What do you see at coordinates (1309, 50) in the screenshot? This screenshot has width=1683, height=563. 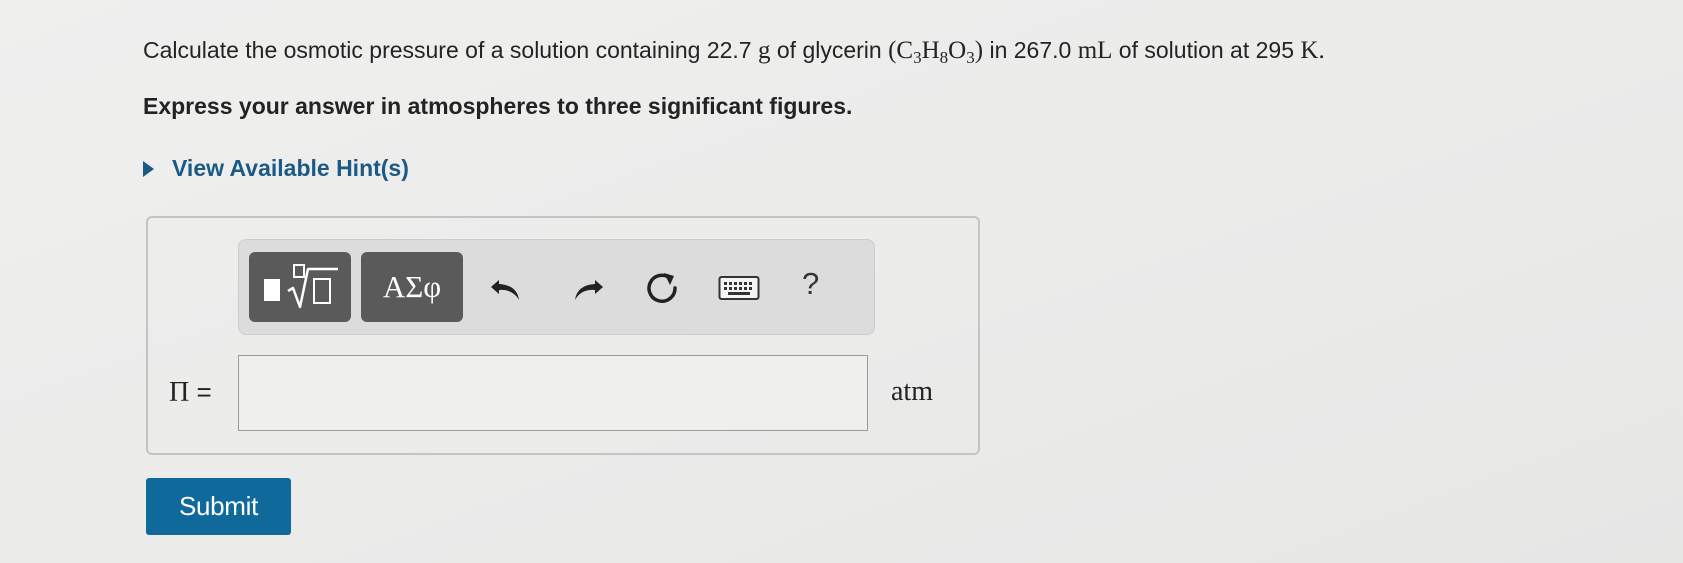 I see `temperature-unit: K` at bounding box center [1309, 50].